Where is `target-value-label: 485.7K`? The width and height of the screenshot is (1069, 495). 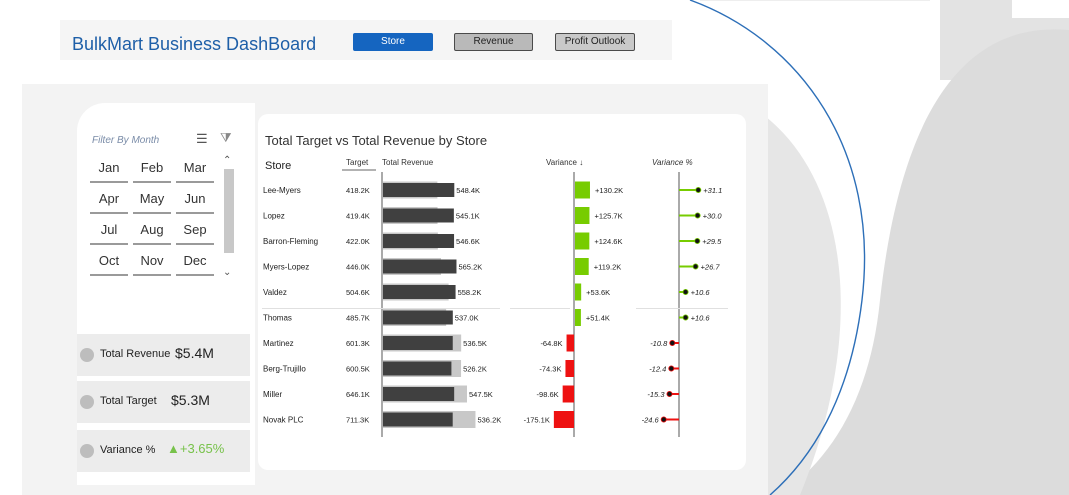
target-value-label: 485.7K is located at coordinates (358, 318).